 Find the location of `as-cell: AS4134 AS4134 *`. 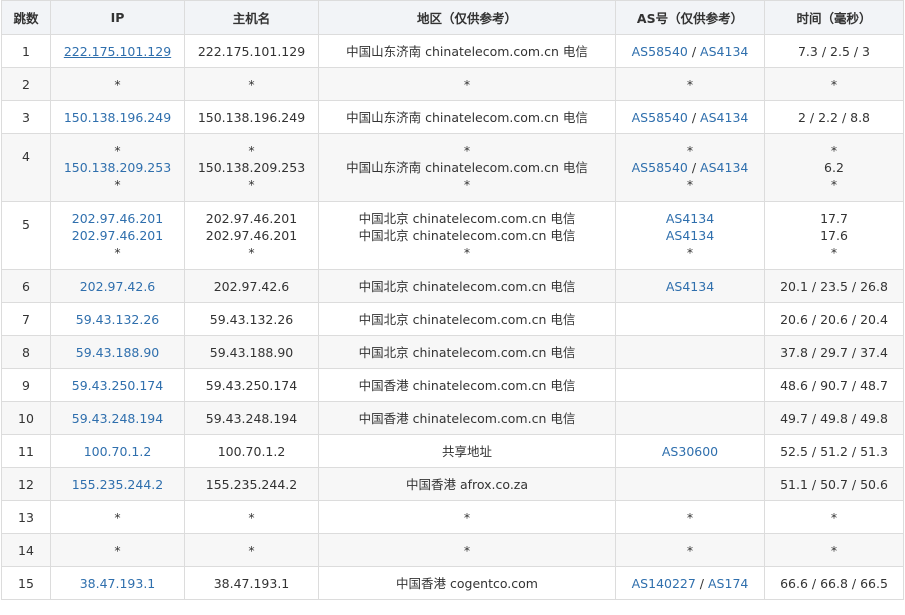

as-cell: AS4134 AS4134 * is located at coordinates (690, 235).